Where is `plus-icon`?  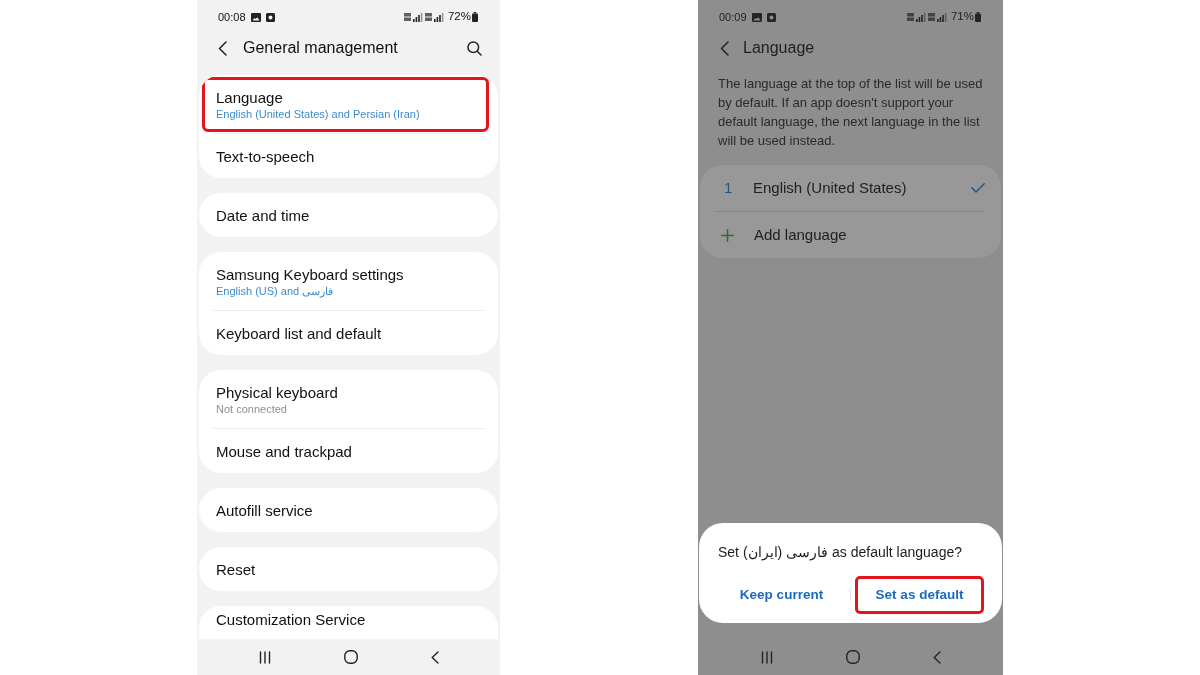 plus-icon is located at coordinates (727, 235).